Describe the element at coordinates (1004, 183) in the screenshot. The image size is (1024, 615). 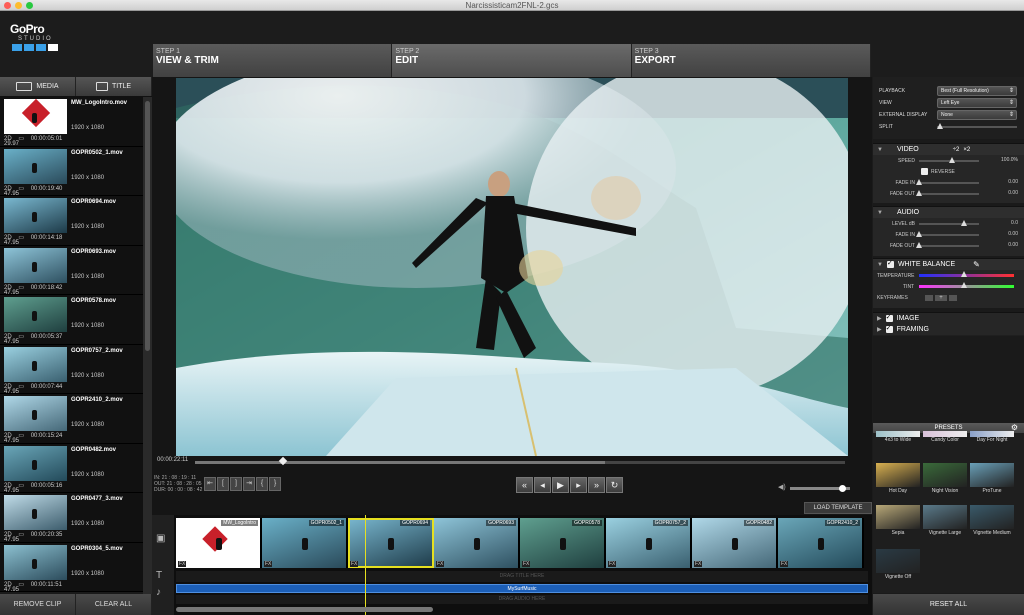
I see `video-fade-in-value: 0.00` at that location.